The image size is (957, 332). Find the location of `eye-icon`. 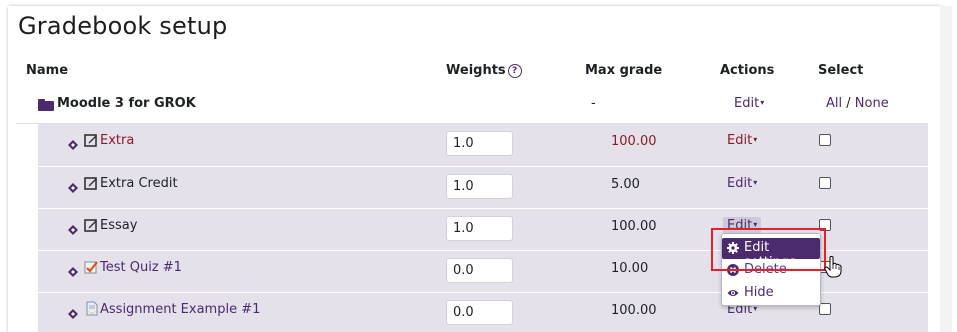

eye-icon is located at coordinates (733, 293).